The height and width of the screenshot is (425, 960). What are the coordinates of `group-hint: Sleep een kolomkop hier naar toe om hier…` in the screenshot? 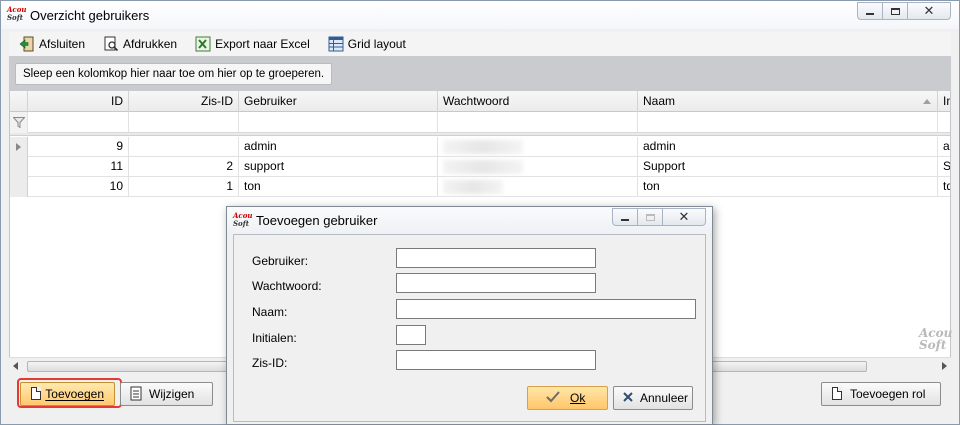 It's located at (174, 74).